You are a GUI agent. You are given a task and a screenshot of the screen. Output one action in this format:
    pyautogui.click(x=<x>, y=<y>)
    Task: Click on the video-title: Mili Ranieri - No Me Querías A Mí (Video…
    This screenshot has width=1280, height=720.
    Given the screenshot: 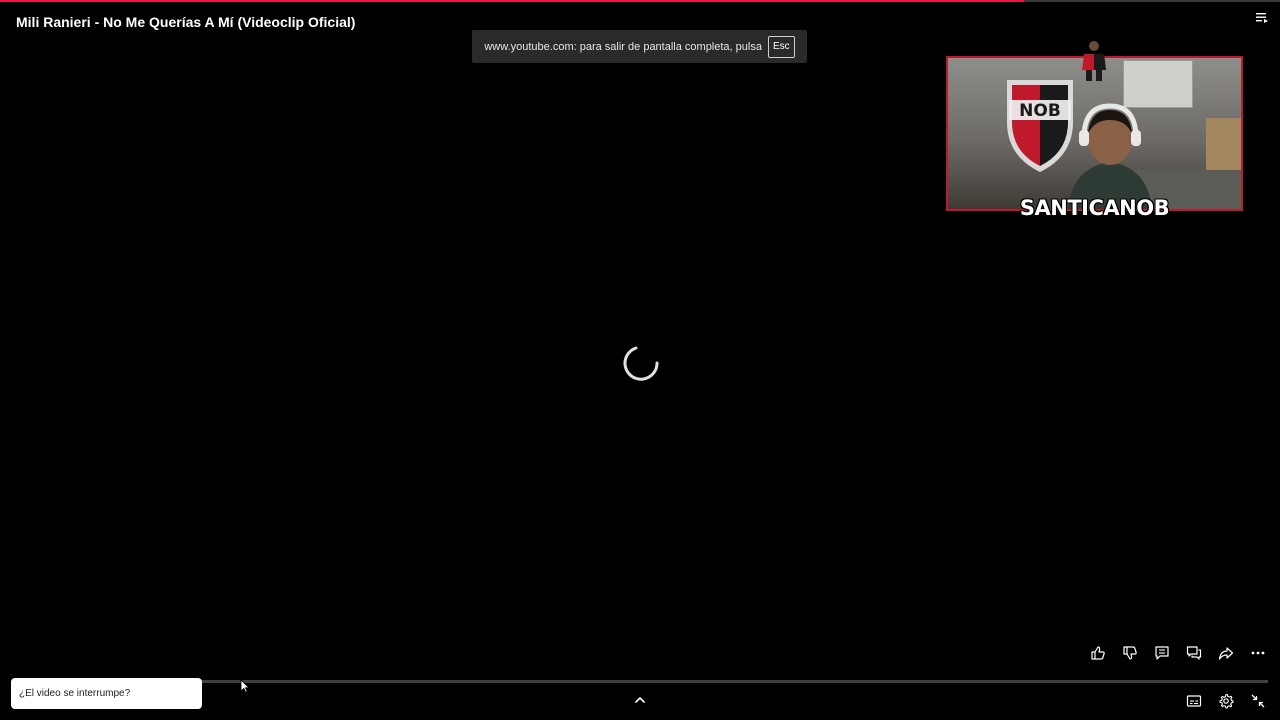 What is the action you would take?
    pyautogui.click(x=186, y=22)
    